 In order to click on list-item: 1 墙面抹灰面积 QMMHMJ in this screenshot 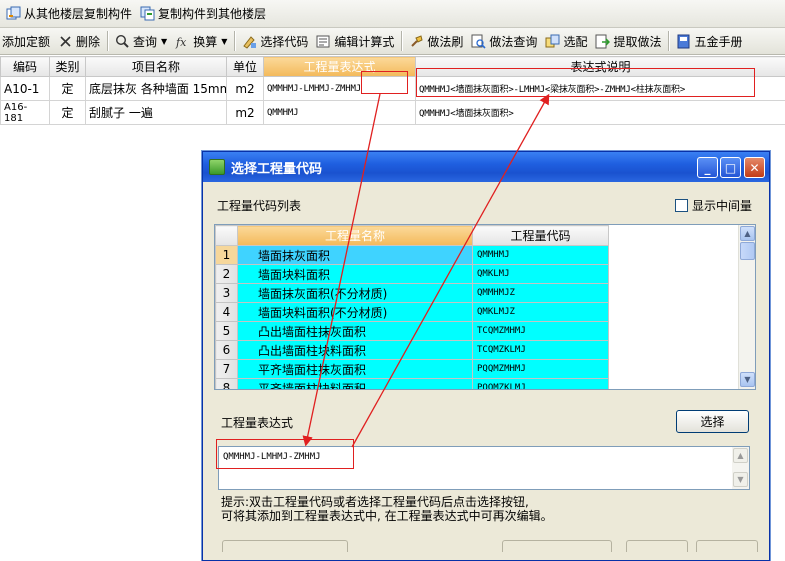, I will do `click(412, 255)`.